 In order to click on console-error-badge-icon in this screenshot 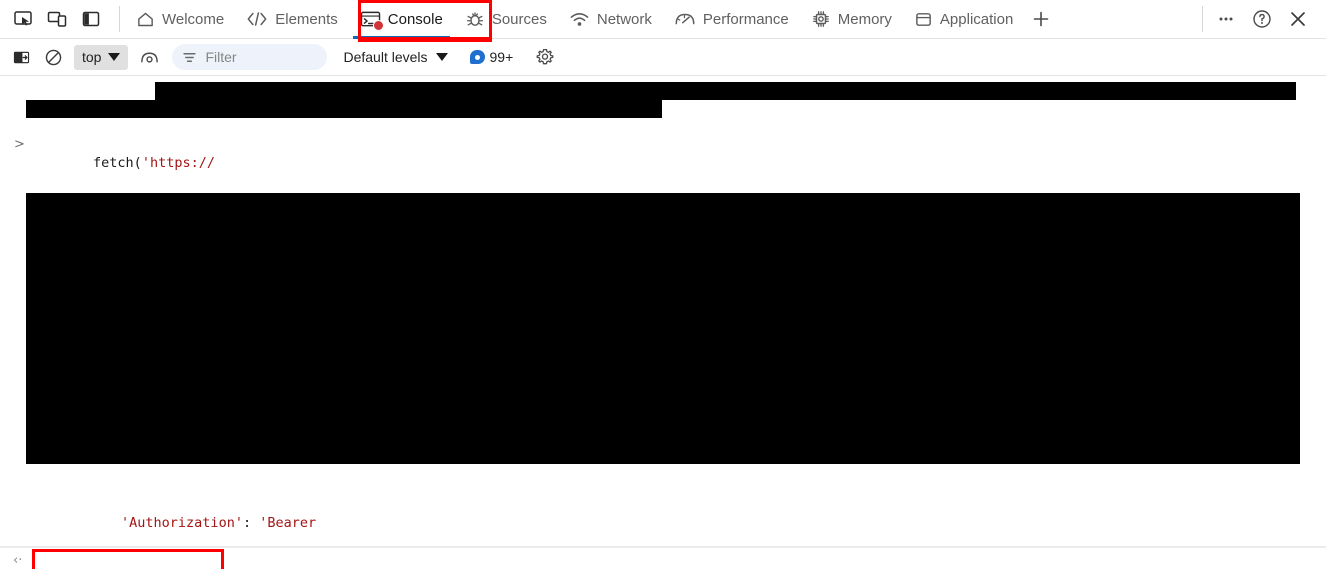, I will do `click(378, 25)`.